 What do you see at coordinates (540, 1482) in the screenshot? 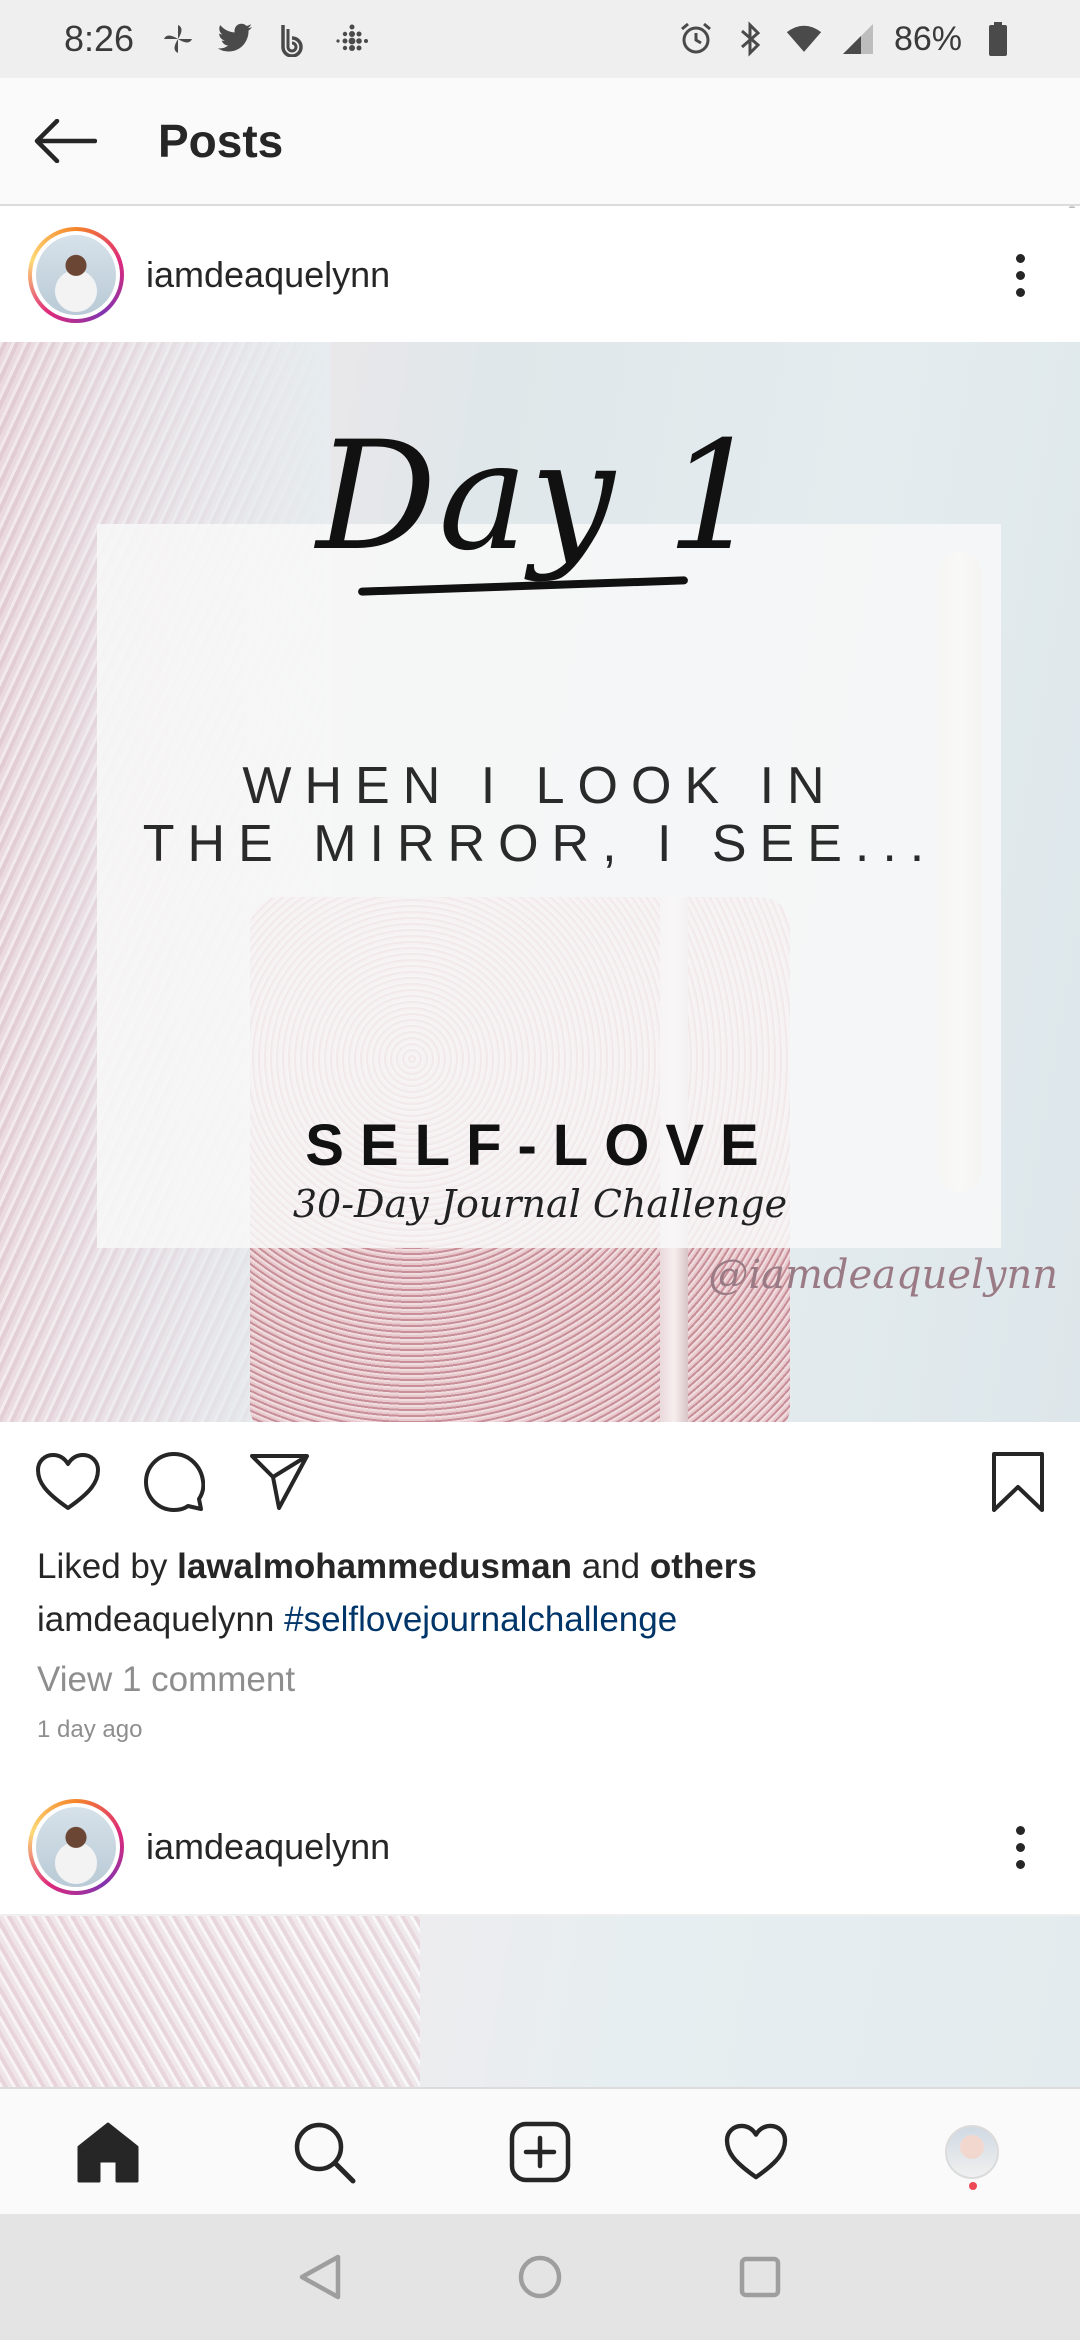
I see `post-actions` at bounding box center [540, 1482].